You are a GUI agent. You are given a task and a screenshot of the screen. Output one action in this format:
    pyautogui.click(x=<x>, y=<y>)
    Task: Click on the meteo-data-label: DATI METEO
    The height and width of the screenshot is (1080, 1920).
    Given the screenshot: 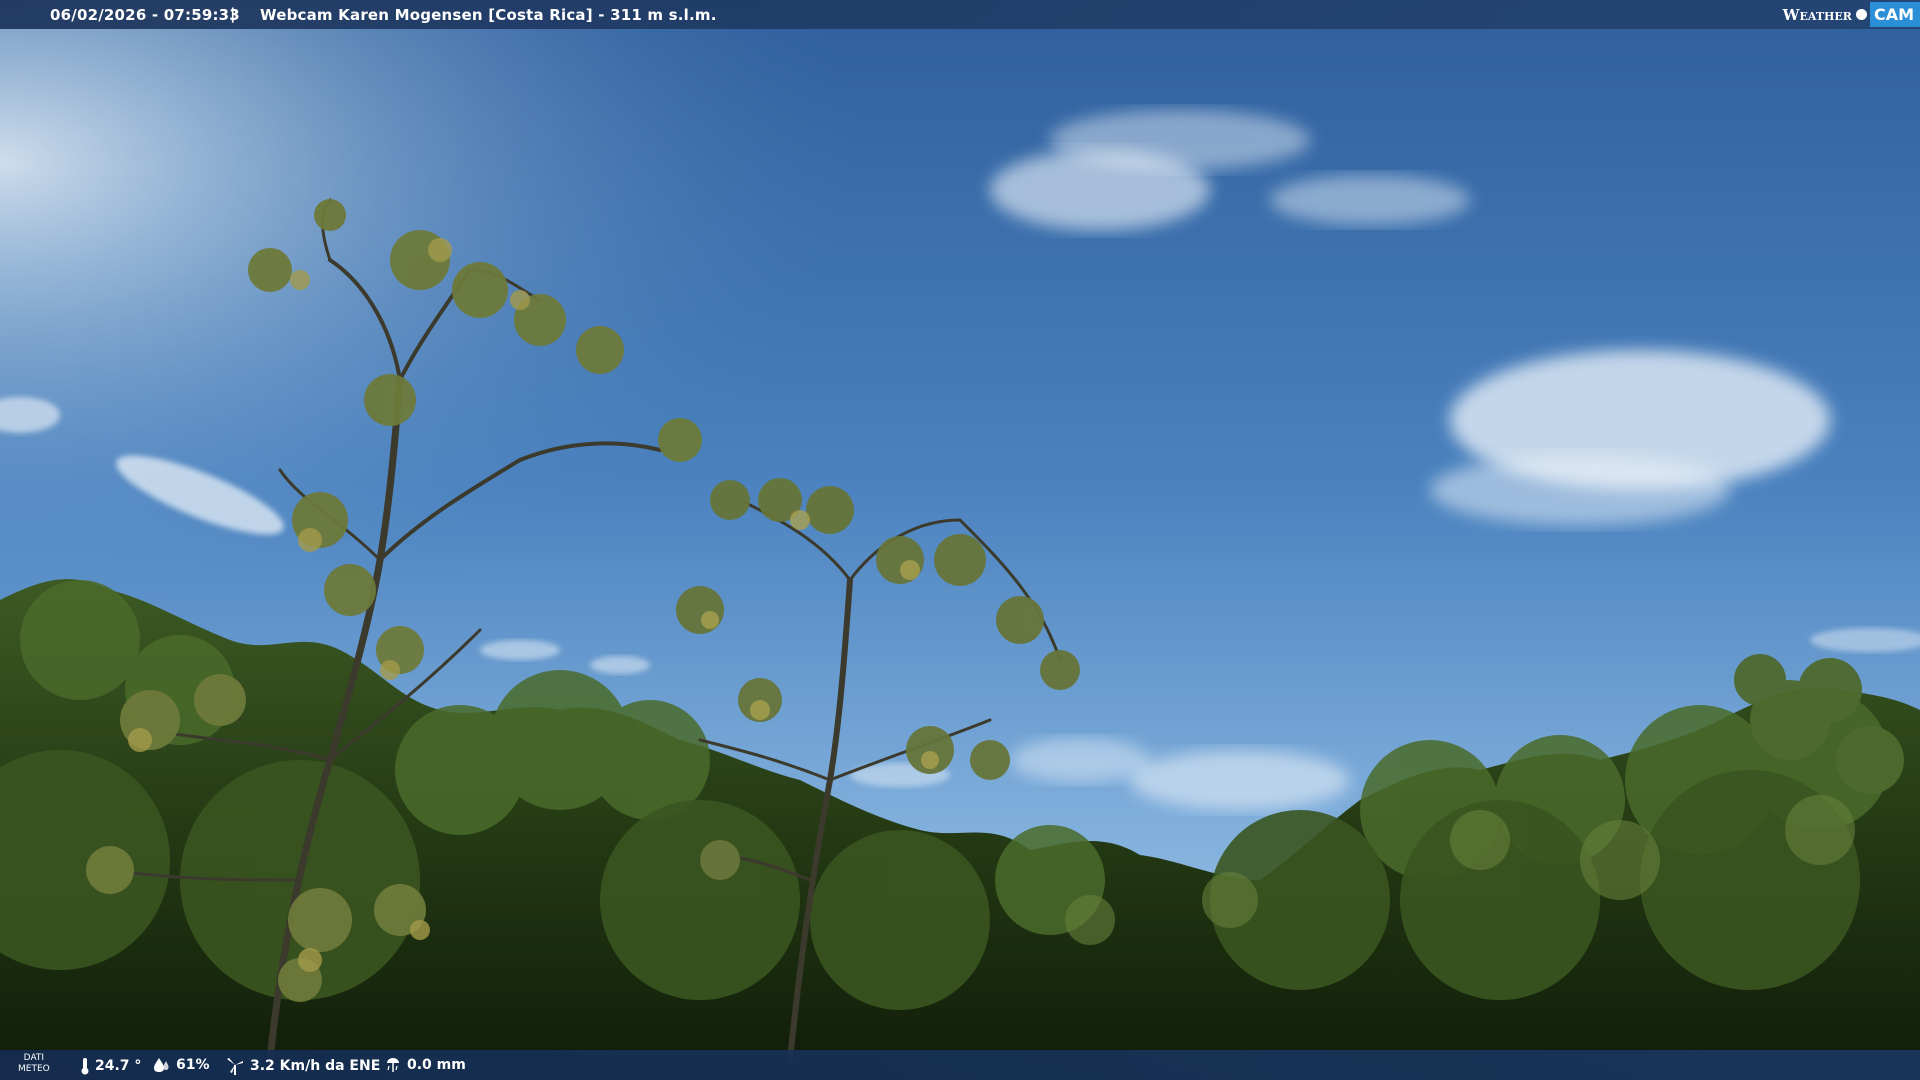 What is the action you would take?
    pyautogui.click(x=34, y=1064)
    